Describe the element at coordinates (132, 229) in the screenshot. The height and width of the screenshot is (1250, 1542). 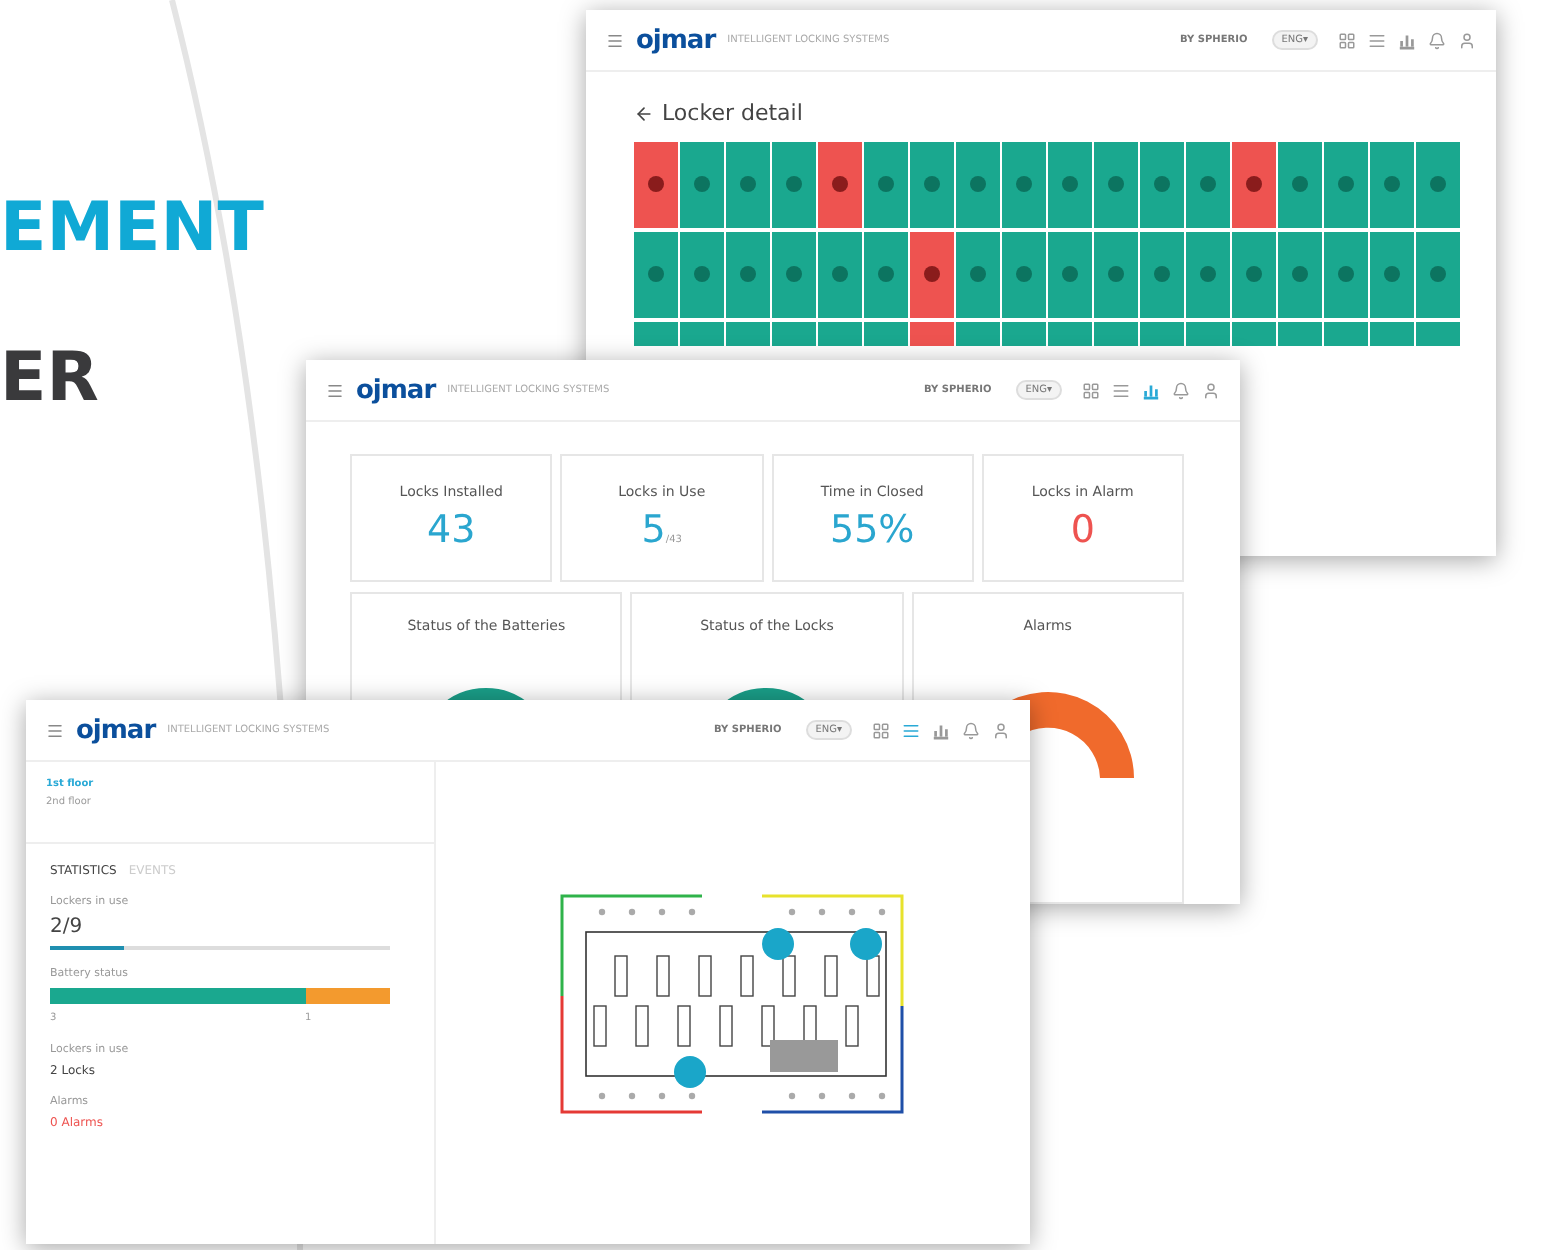
I see `headline-text: EMENT` at that location.